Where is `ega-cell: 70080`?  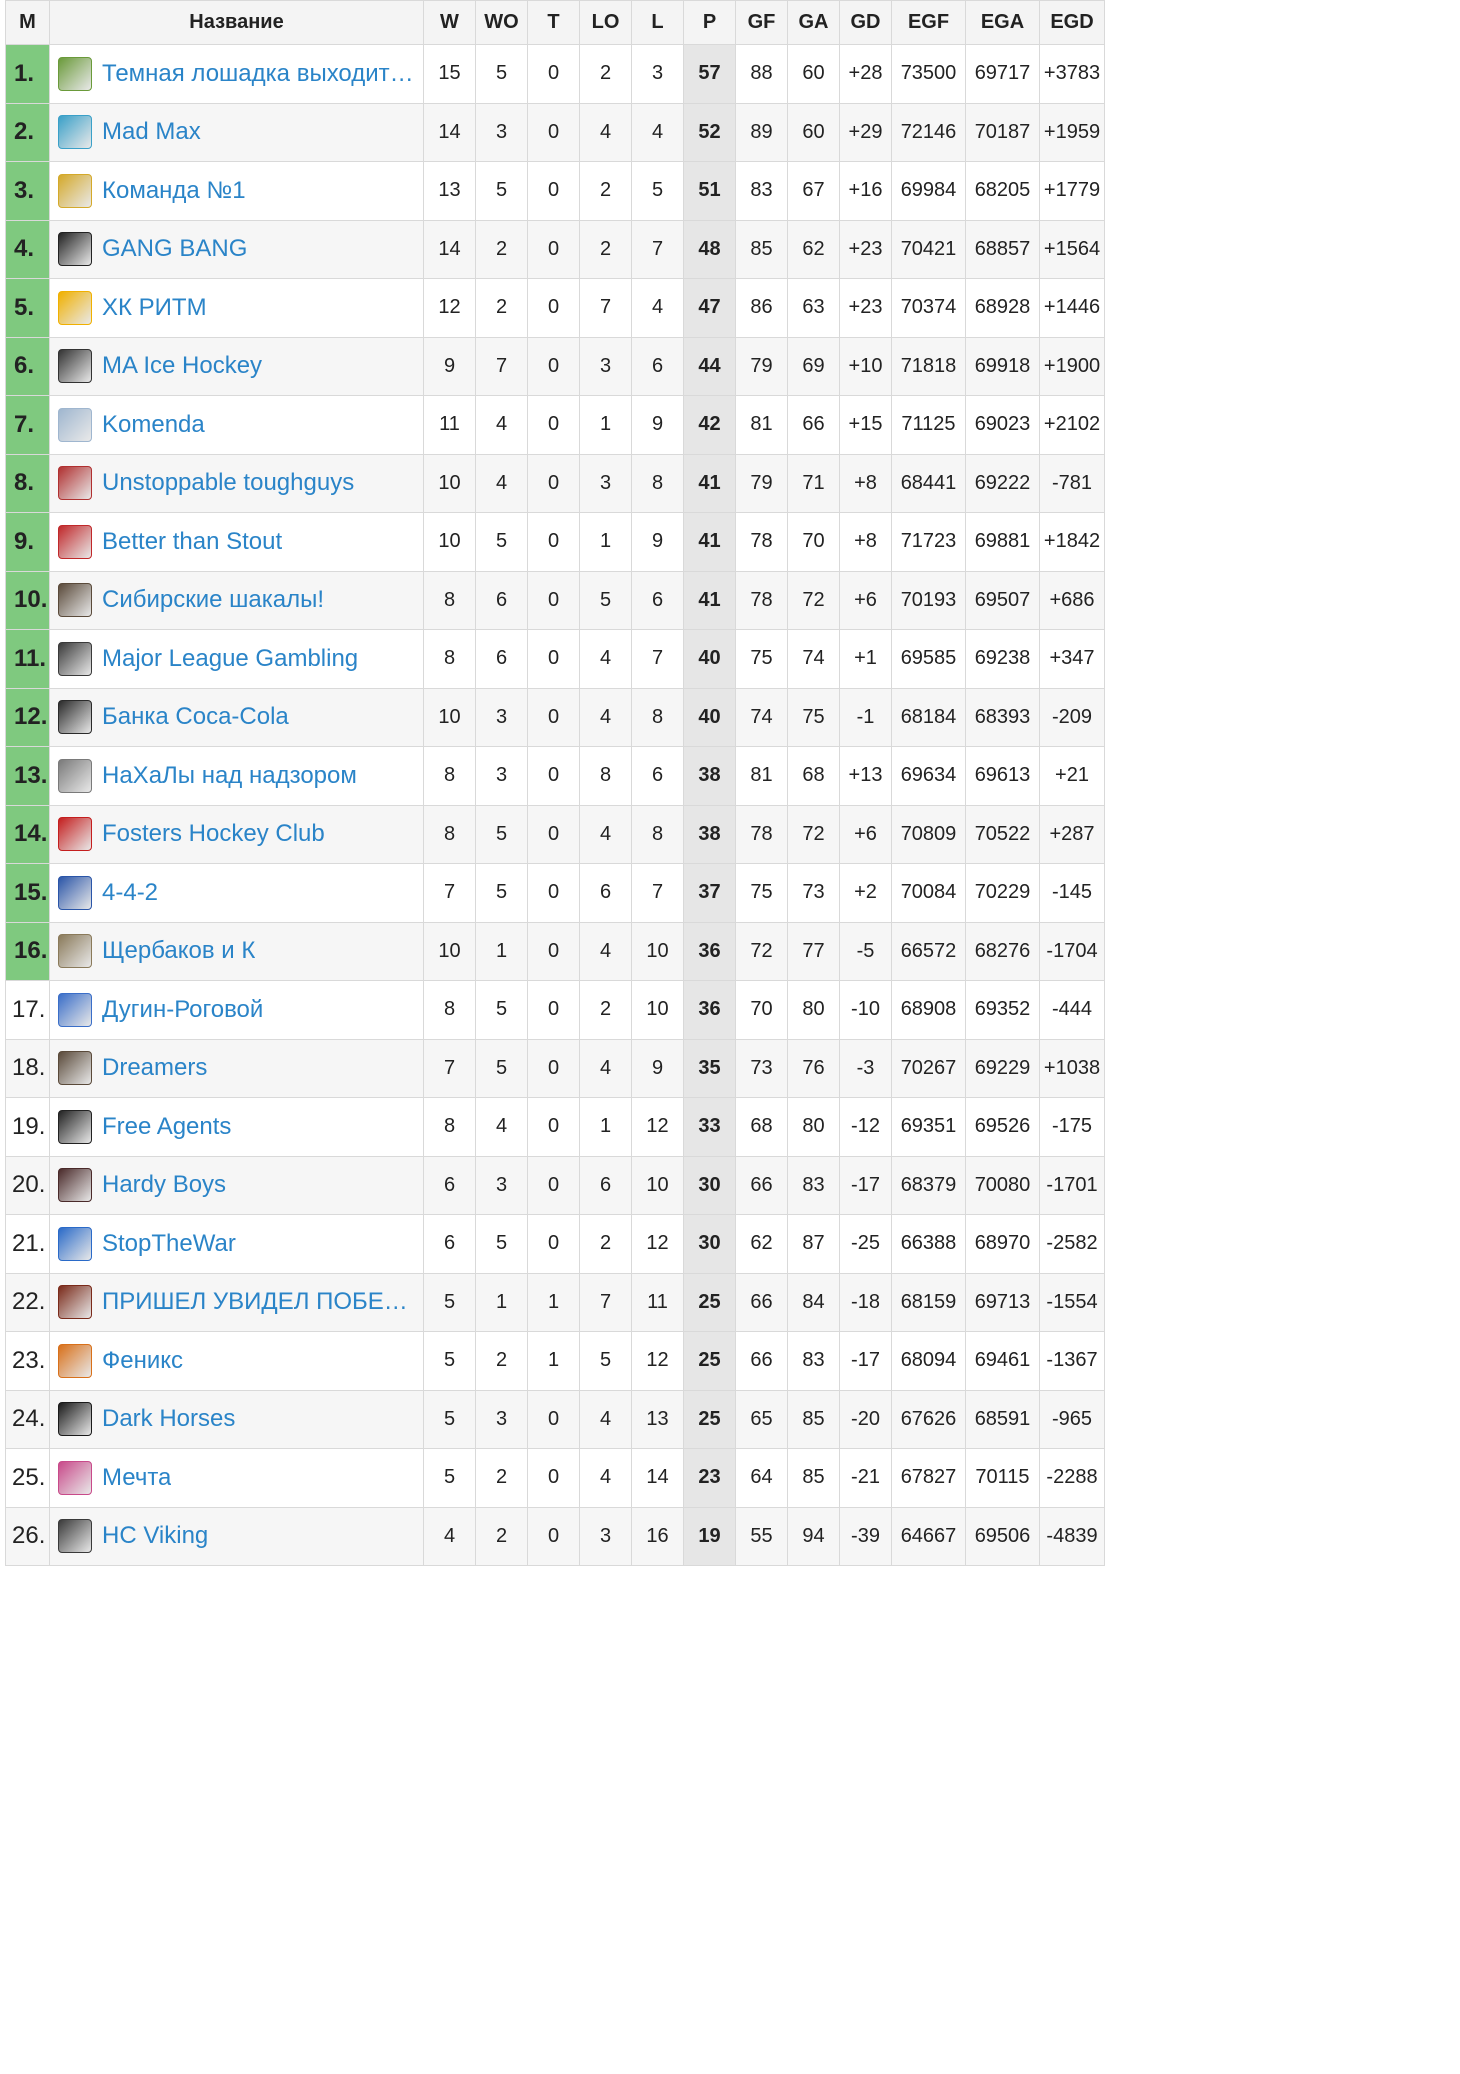 ega-cell: 70080 is located at coordinates (1002, 1185).